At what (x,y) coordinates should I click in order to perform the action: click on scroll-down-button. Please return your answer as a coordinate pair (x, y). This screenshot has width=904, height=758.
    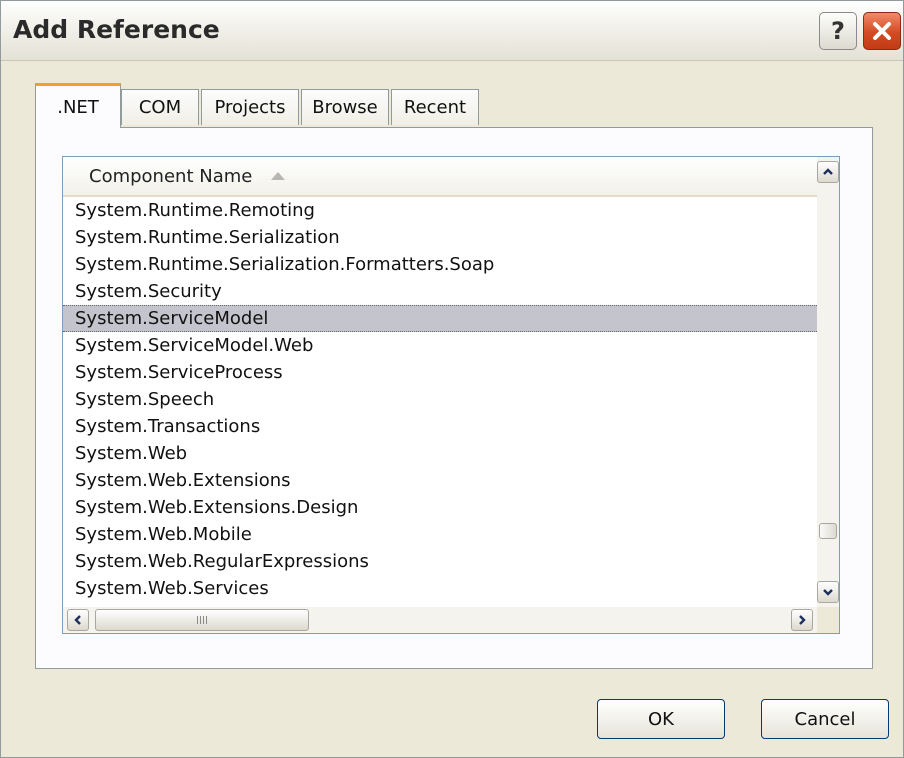
    Looking at the image, I should click on (828, 592).